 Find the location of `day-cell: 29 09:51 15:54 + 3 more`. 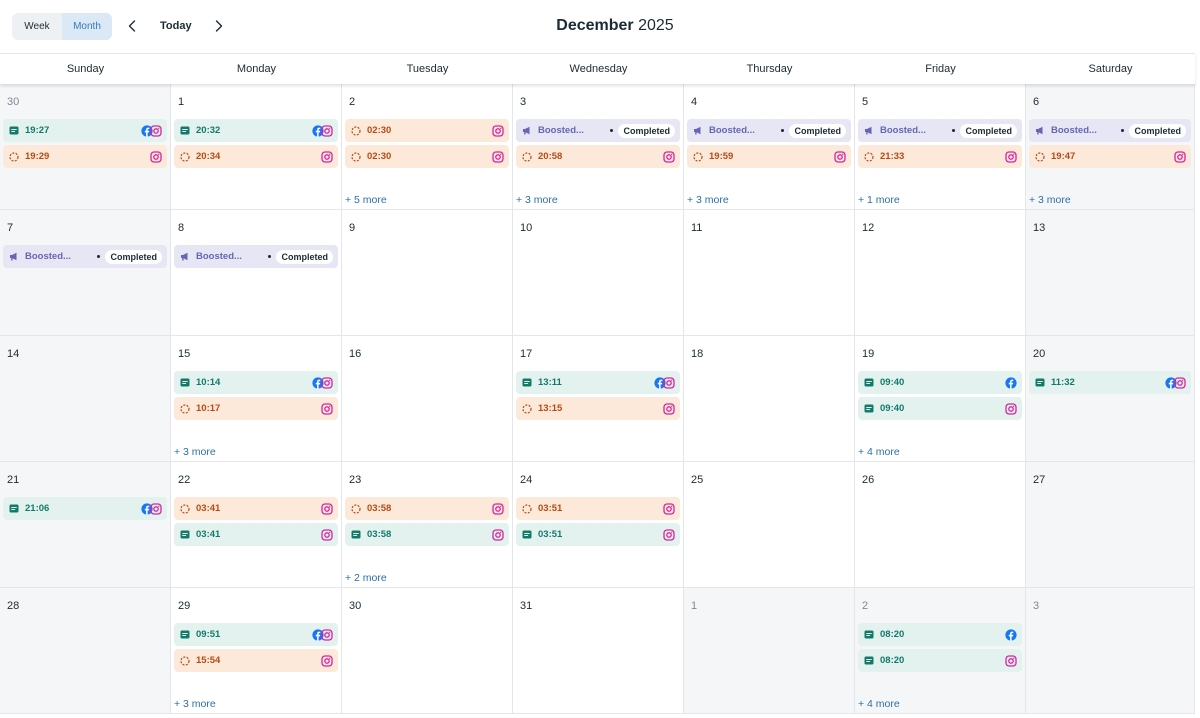

day-cell: 29 09:51 15:54 + 3 more is located at coordinates (256, 651).